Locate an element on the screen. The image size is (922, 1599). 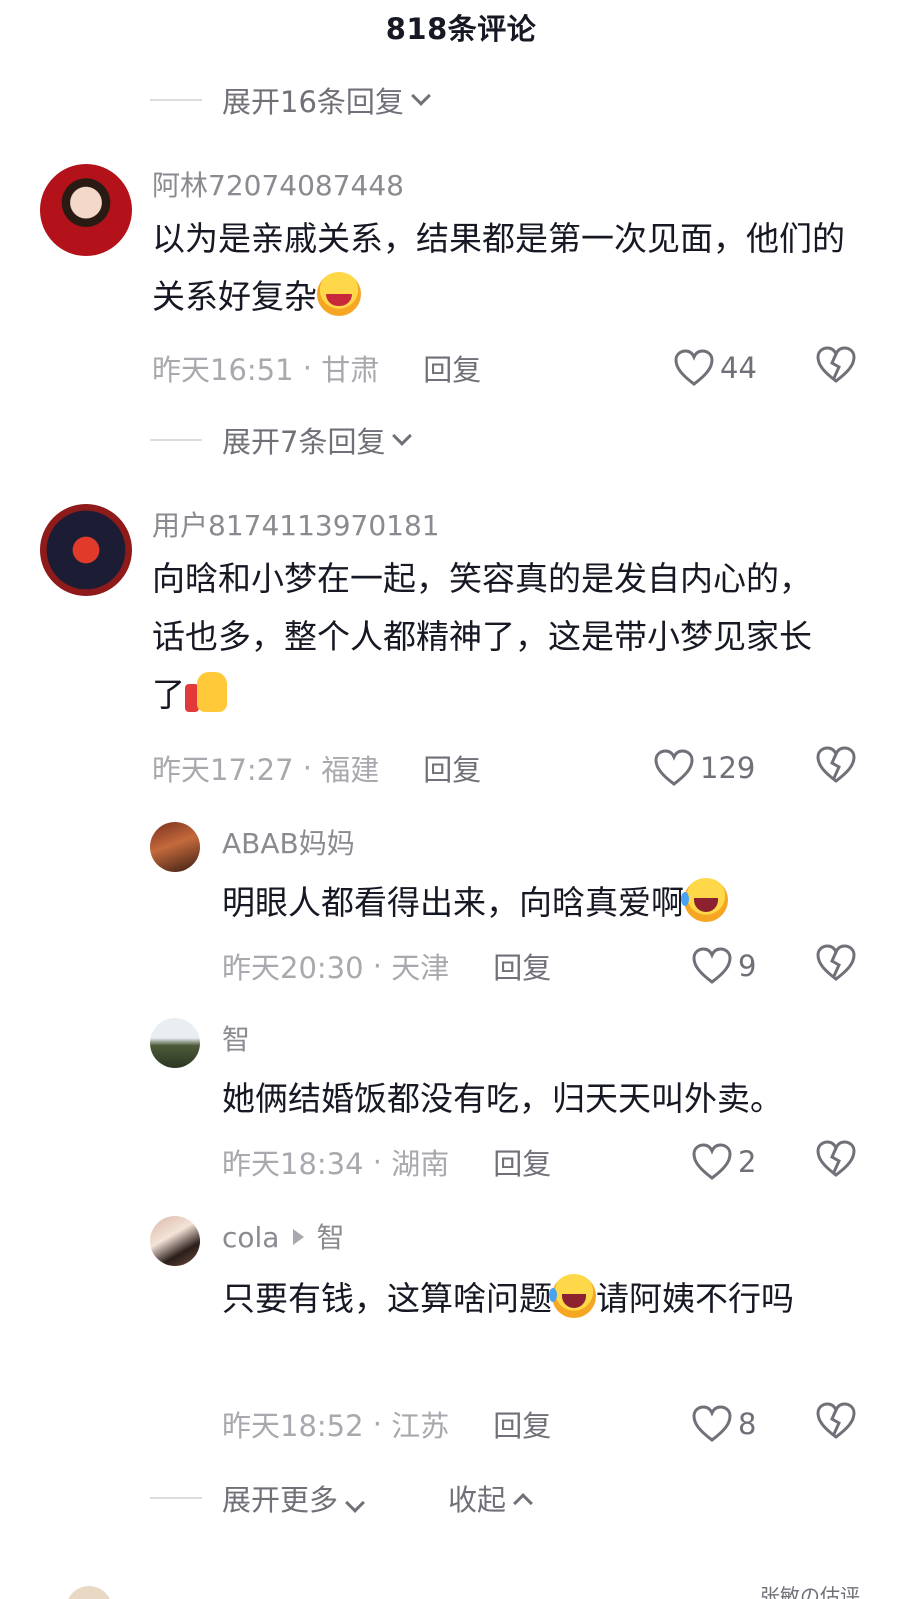
reply-text-content-continued: 请阿姨不行吗 is located at coordinates (695, 1298).